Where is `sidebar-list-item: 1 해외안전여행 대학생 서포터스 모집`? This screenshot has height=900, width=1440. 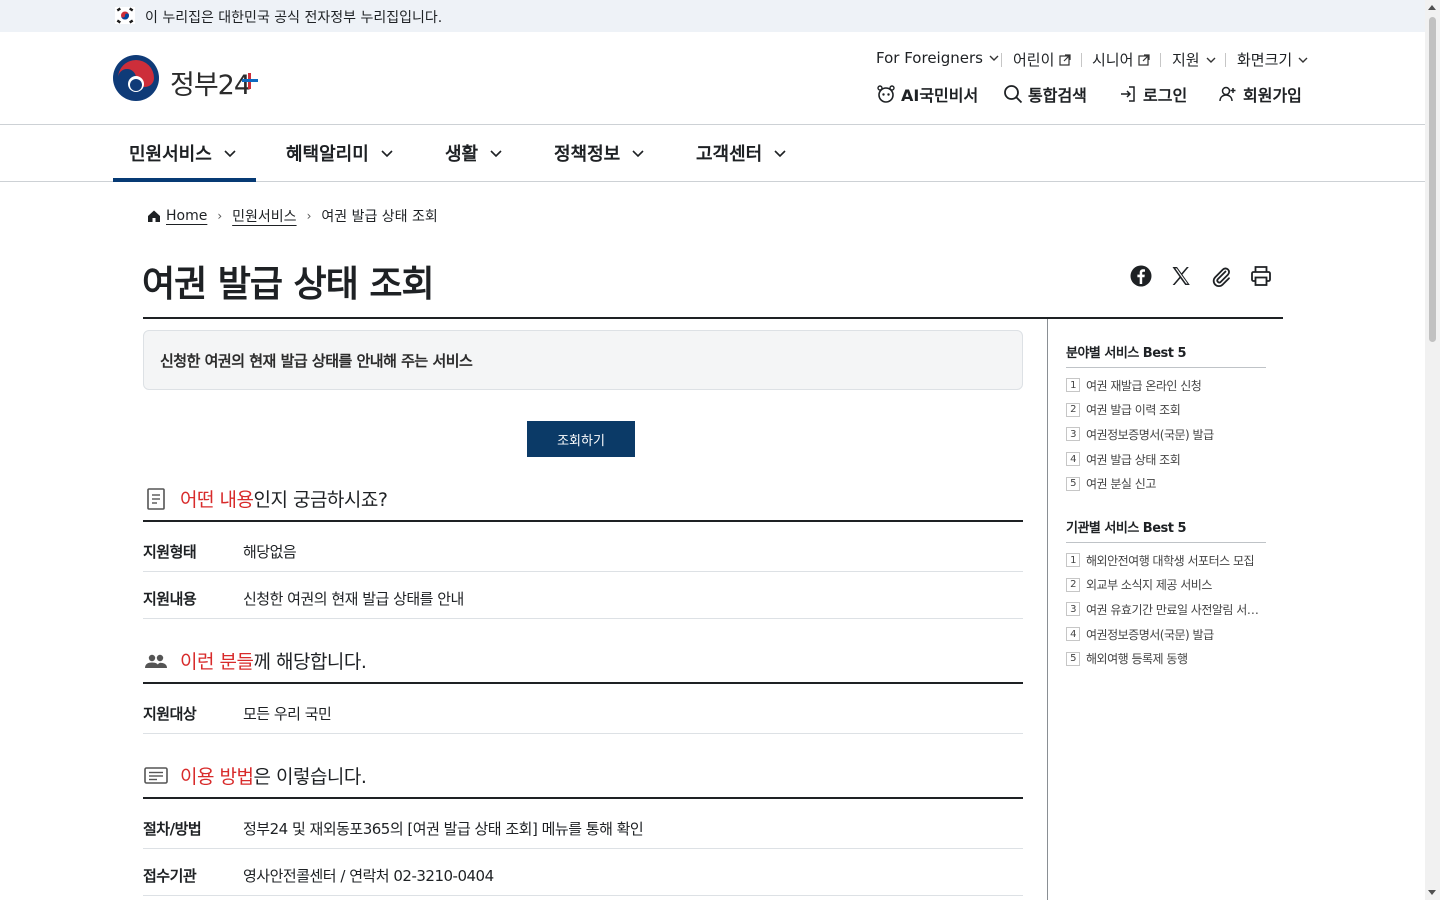 sidebar-list-item: 1 해외안전여행 대학생 서포터스 모집 is located at coordinates (1166, 560).